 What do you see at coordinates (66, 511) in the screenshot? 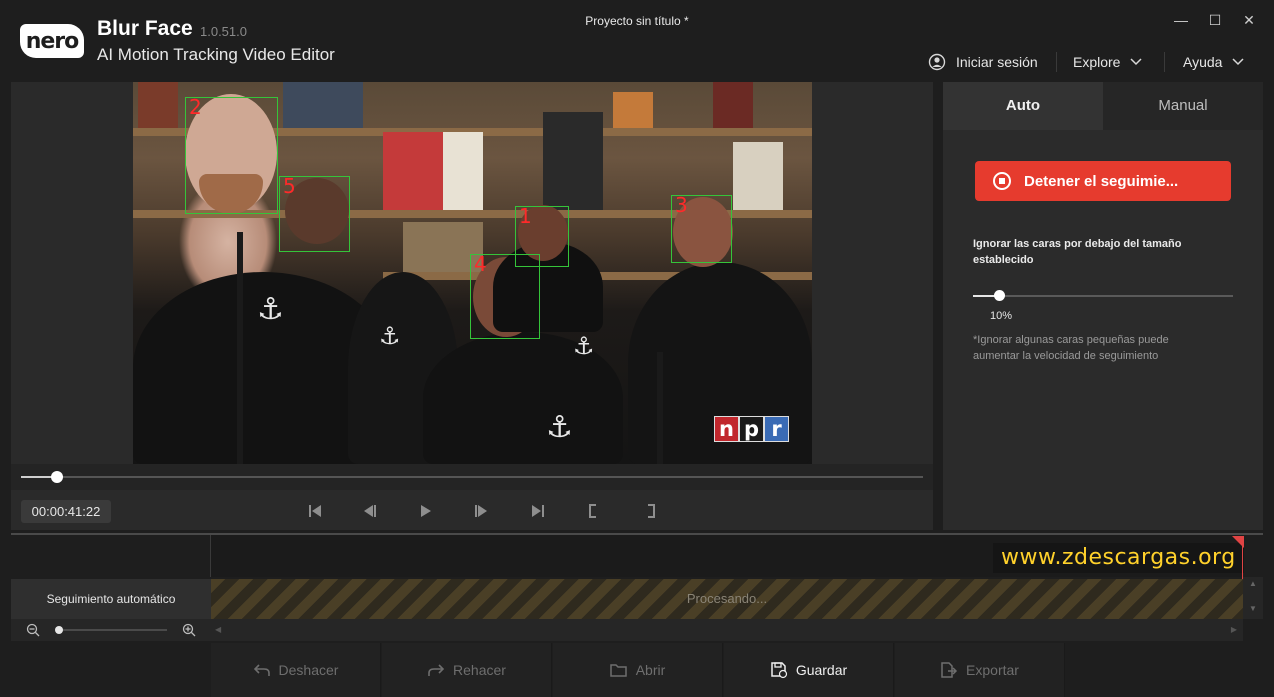
I see `timecode-display: 00:00:41:22` at bounding box center [66, 511].